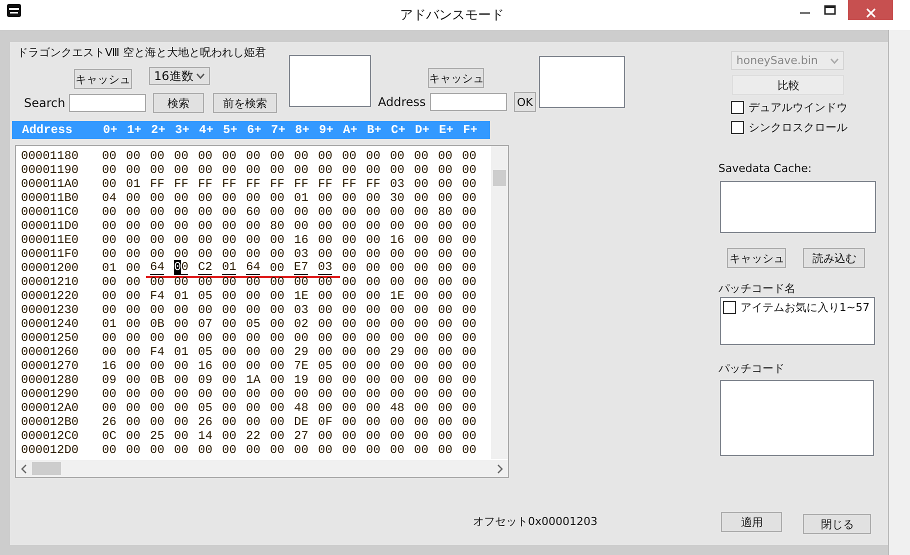 The image size is (910, 555). Describe the element at coordinates (24, 469) in the screenshot. I see `scroll-left-icon` at that location.